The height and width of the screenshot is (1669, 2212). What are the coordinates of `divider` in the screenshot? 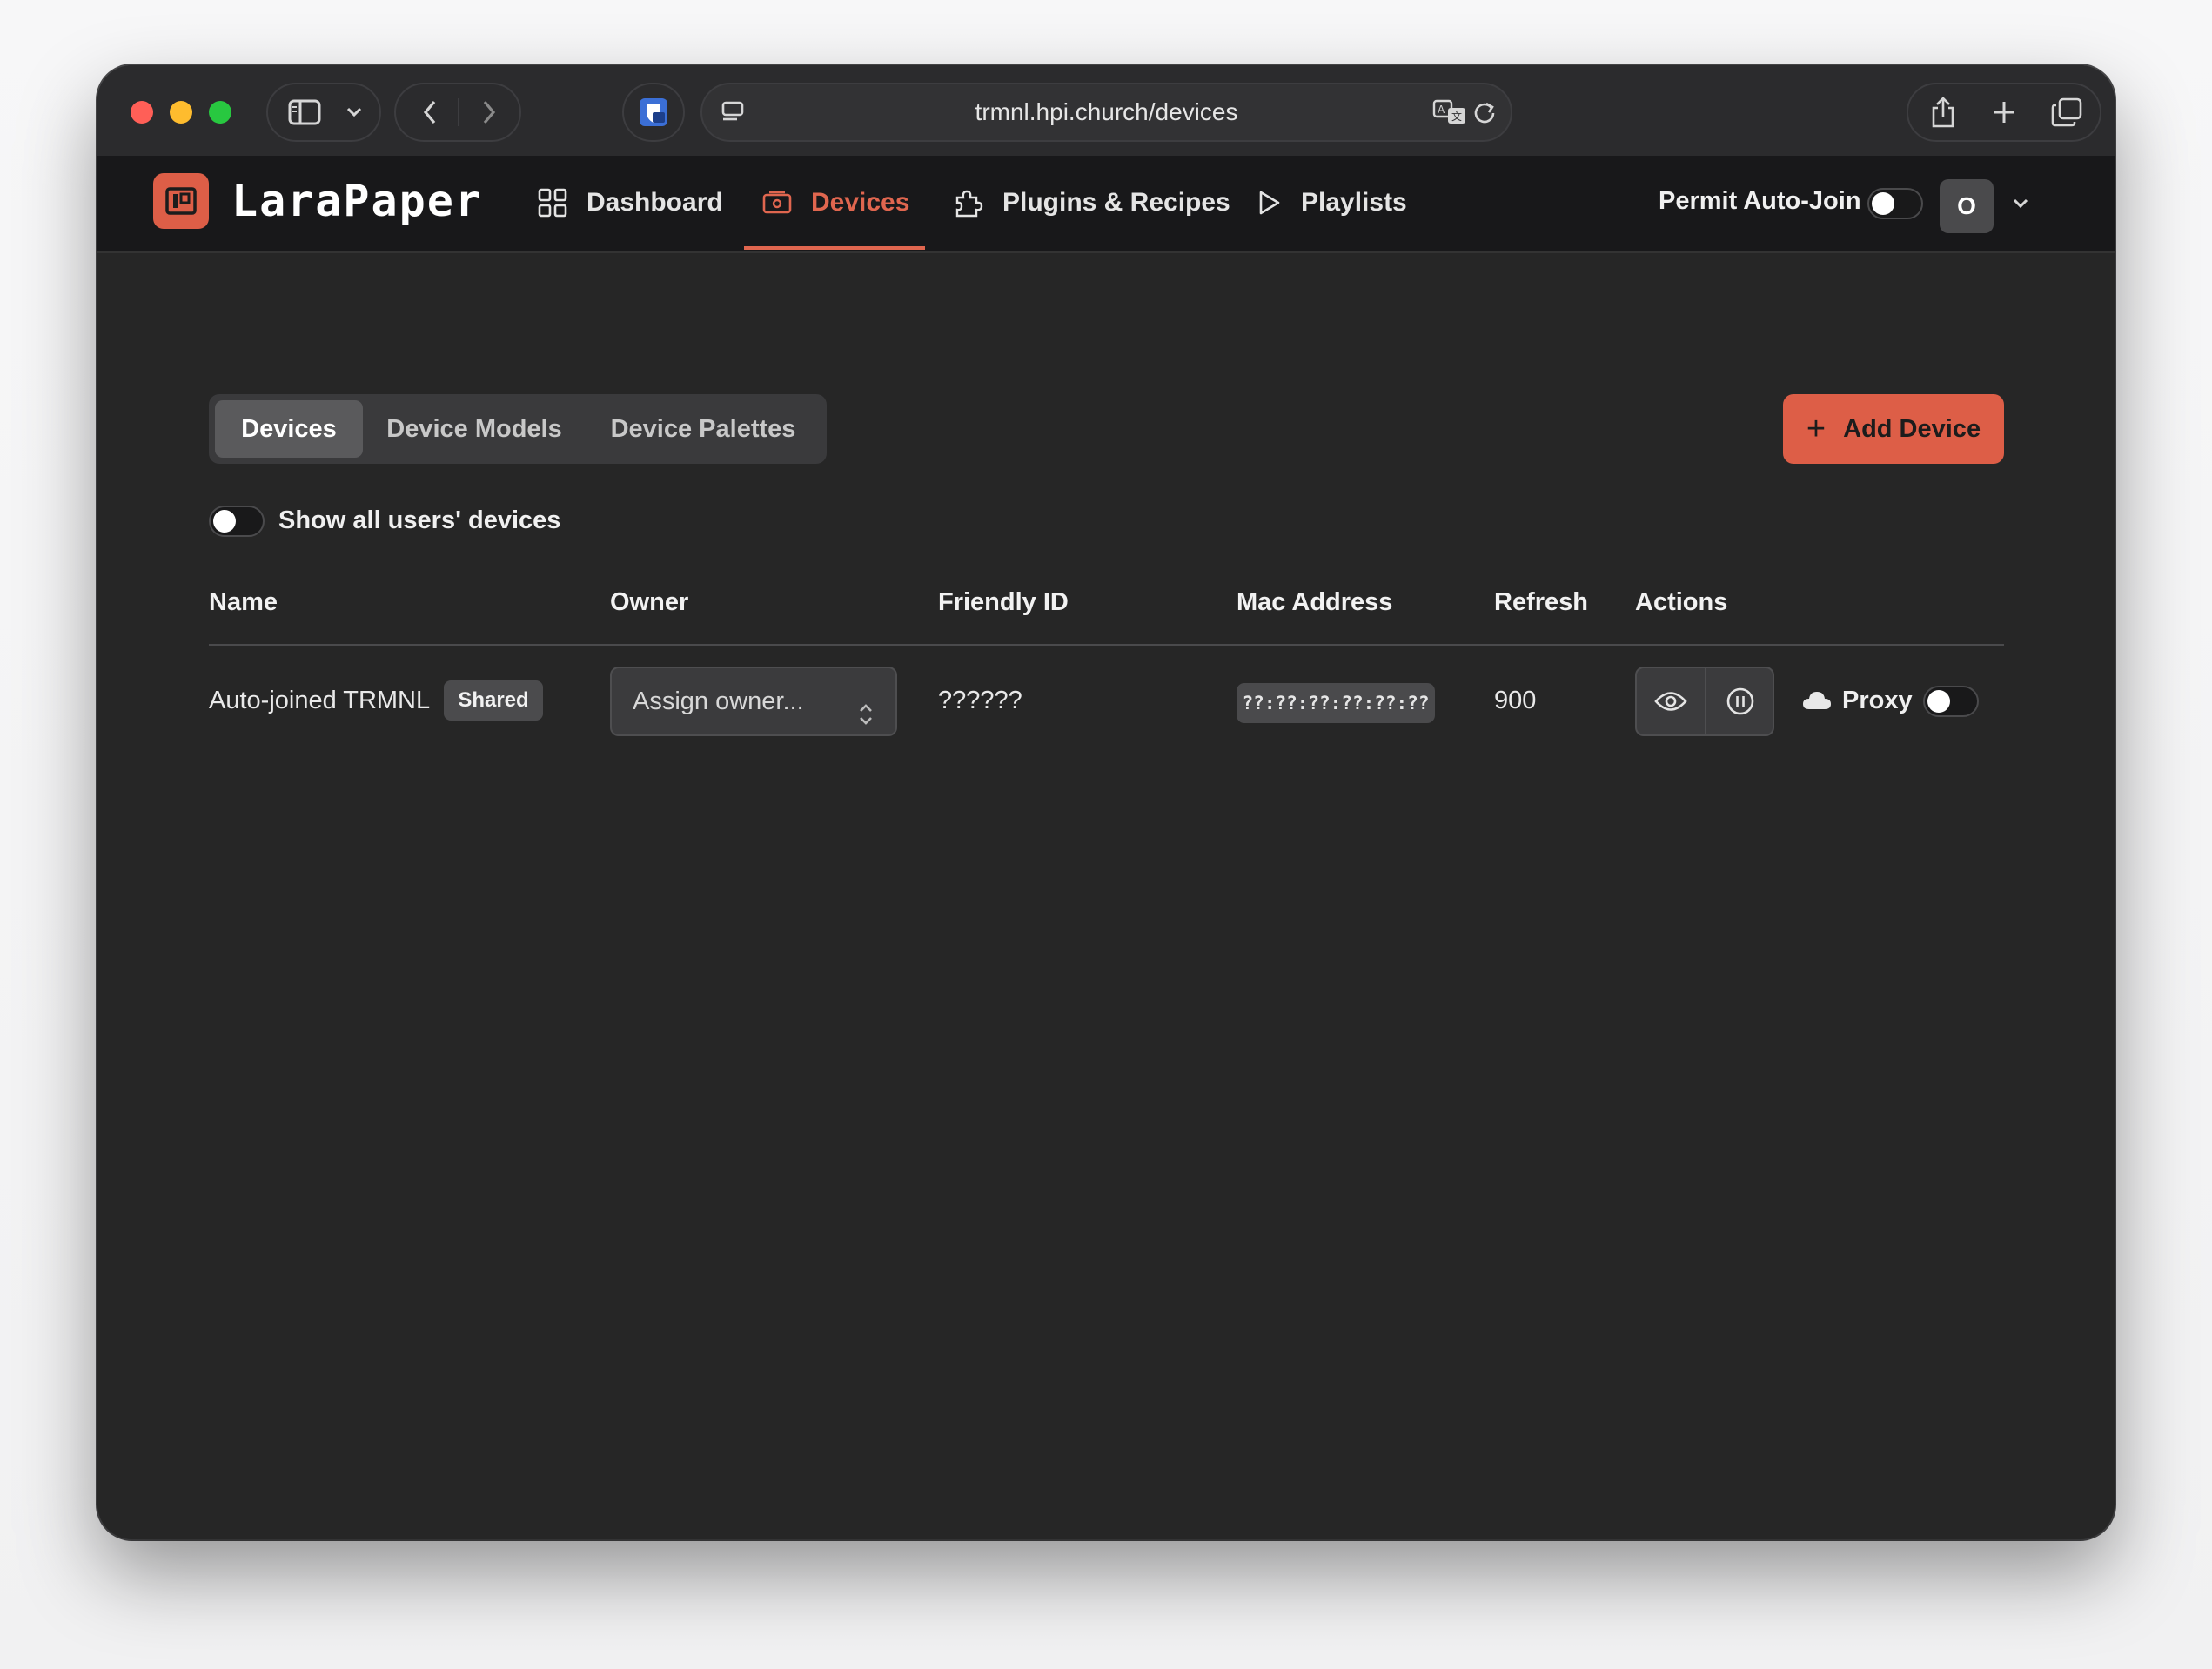 It's located at (458, 112).